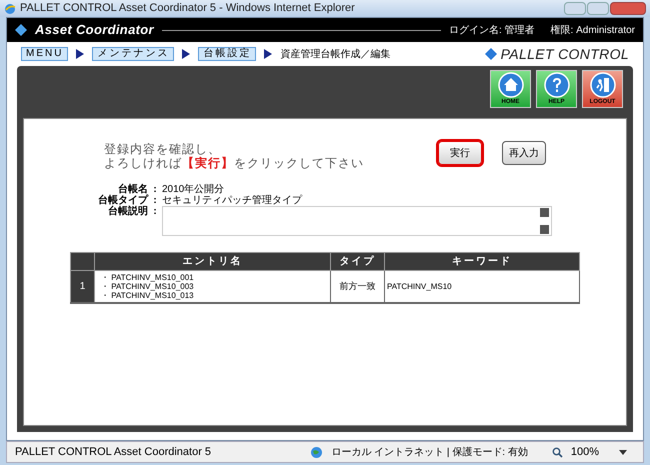 This screenshot has height=465, width=650. What do you see at coordinates (603, 85) in the screenshot?
I see `exit-door-icon` at bounding box center [603, 85].